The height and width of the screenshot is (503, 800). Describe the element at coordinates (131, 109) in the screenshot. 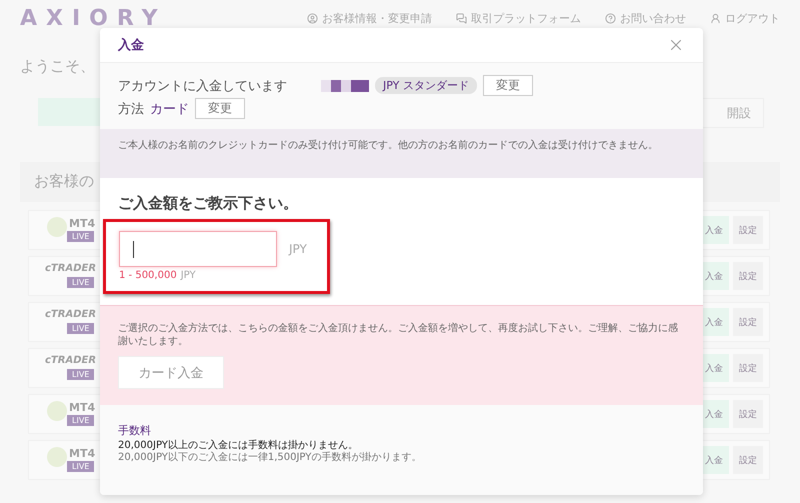

I see `method-label: 方法` at that location.